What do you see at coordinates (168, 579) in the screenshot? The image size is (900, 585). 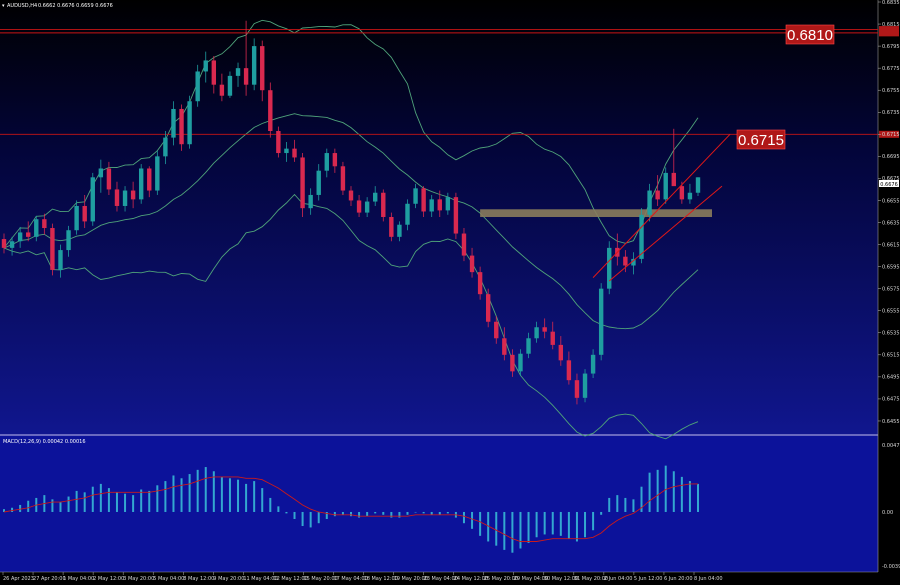 I see `time-axis-tick-label: 5 May 04:00` at bounding box center [168, 579].